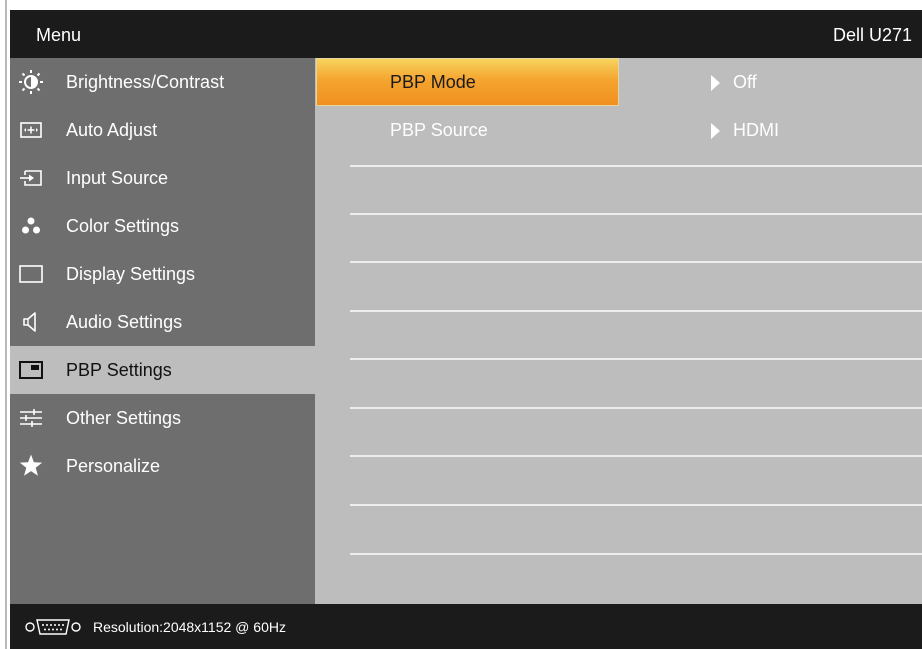 The image size is (922, 649). Describe the element at coordinates (31, 226) in the screenshot. I see `color-settings-icon` at that location.